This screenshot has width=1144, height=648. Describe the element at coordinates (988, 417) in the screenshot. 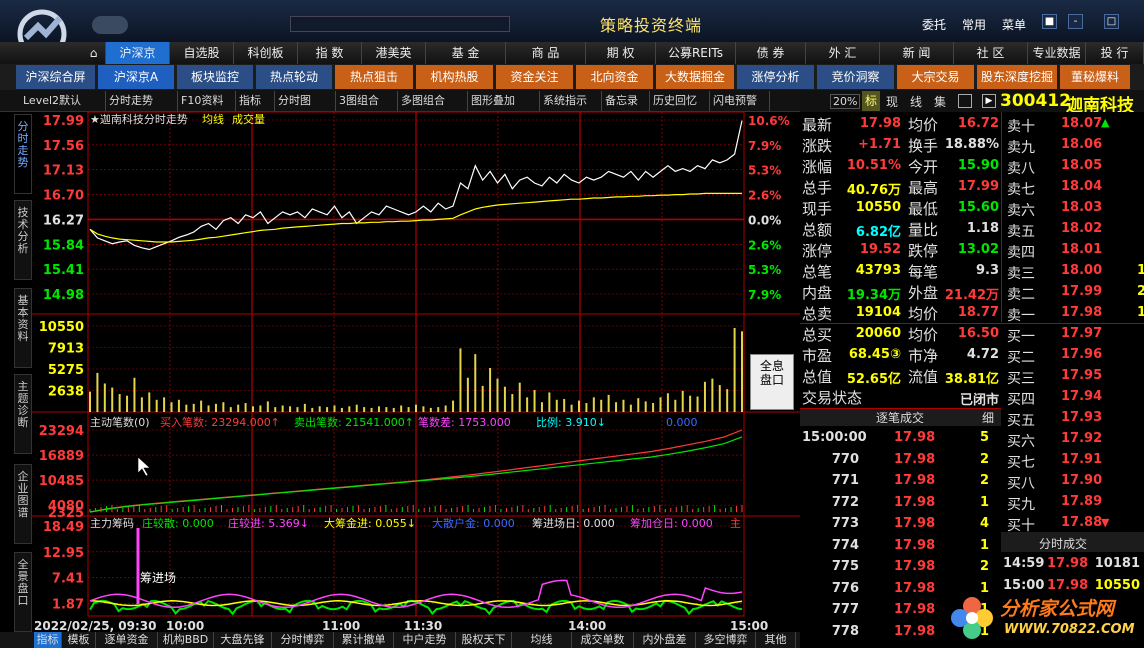

I see `ticks-detail-button: 细` at that location.